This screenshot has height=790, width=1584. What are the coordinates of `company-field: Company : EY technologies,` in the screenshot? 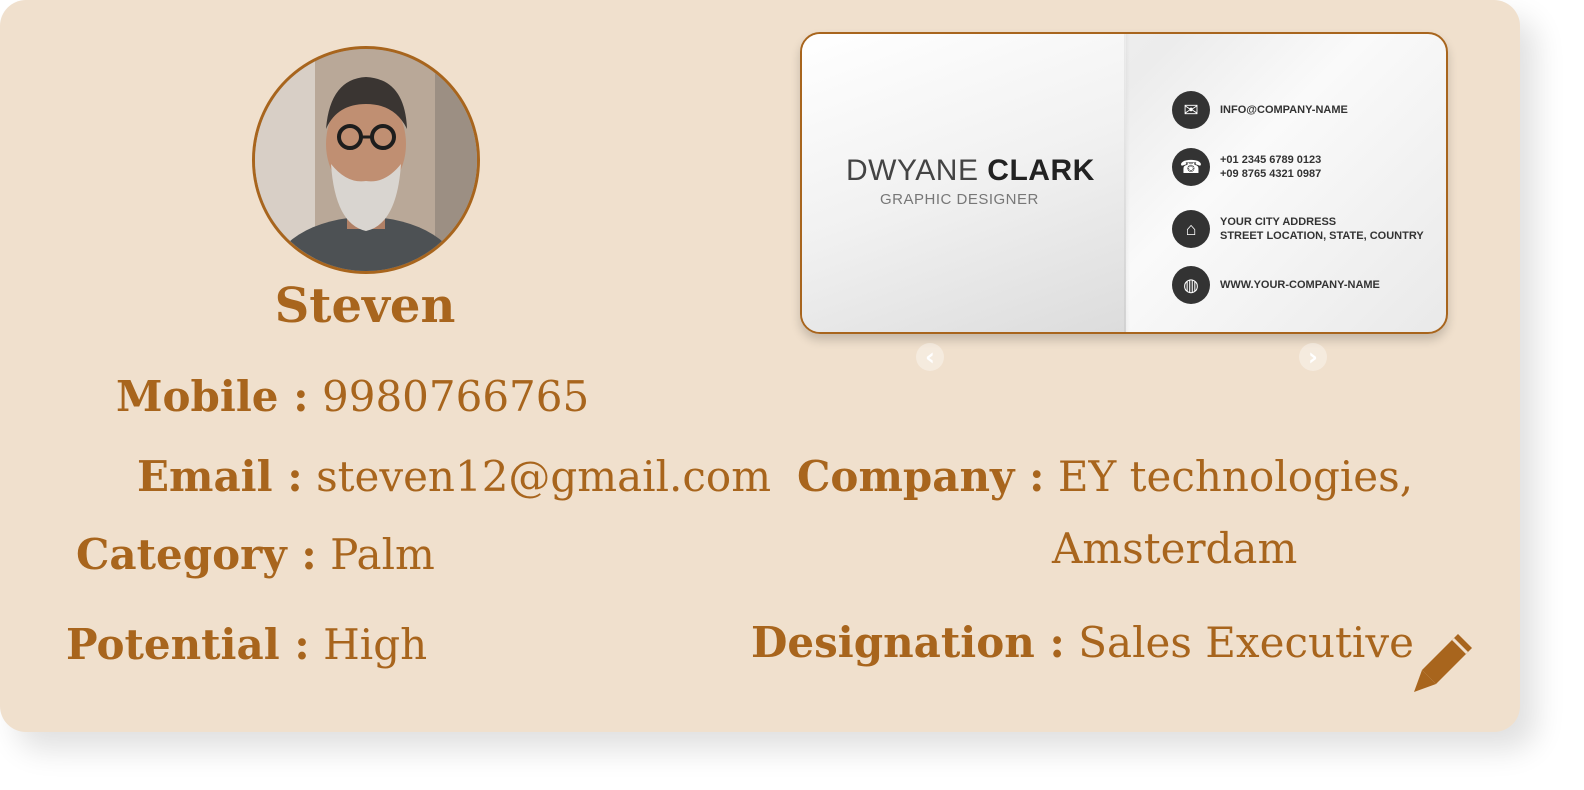 It's located at (1105, 476).